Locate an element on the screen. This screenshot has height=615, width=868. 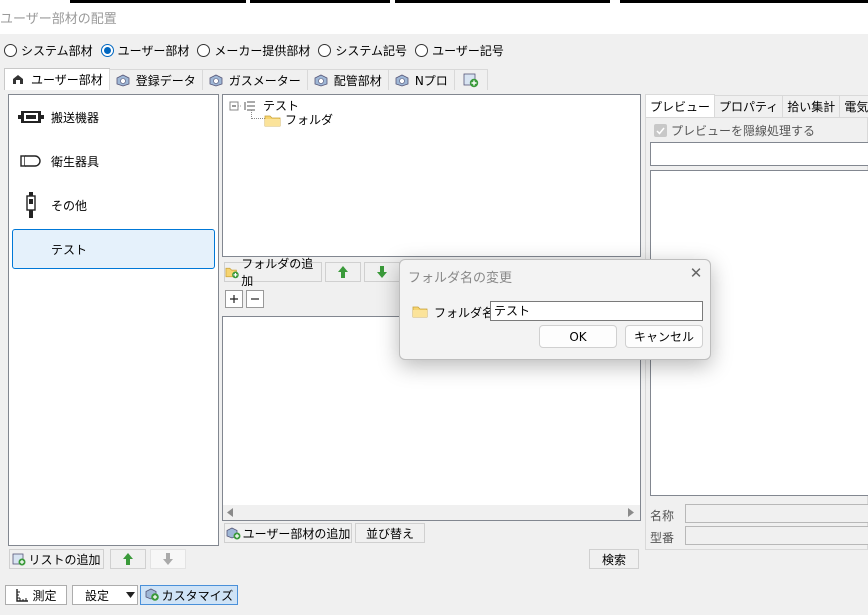
rename-folder-dialog: フォルダ名の変更 ✕ フォルダ名 テスト OK キャンセル is located at coordinates (555, 309).